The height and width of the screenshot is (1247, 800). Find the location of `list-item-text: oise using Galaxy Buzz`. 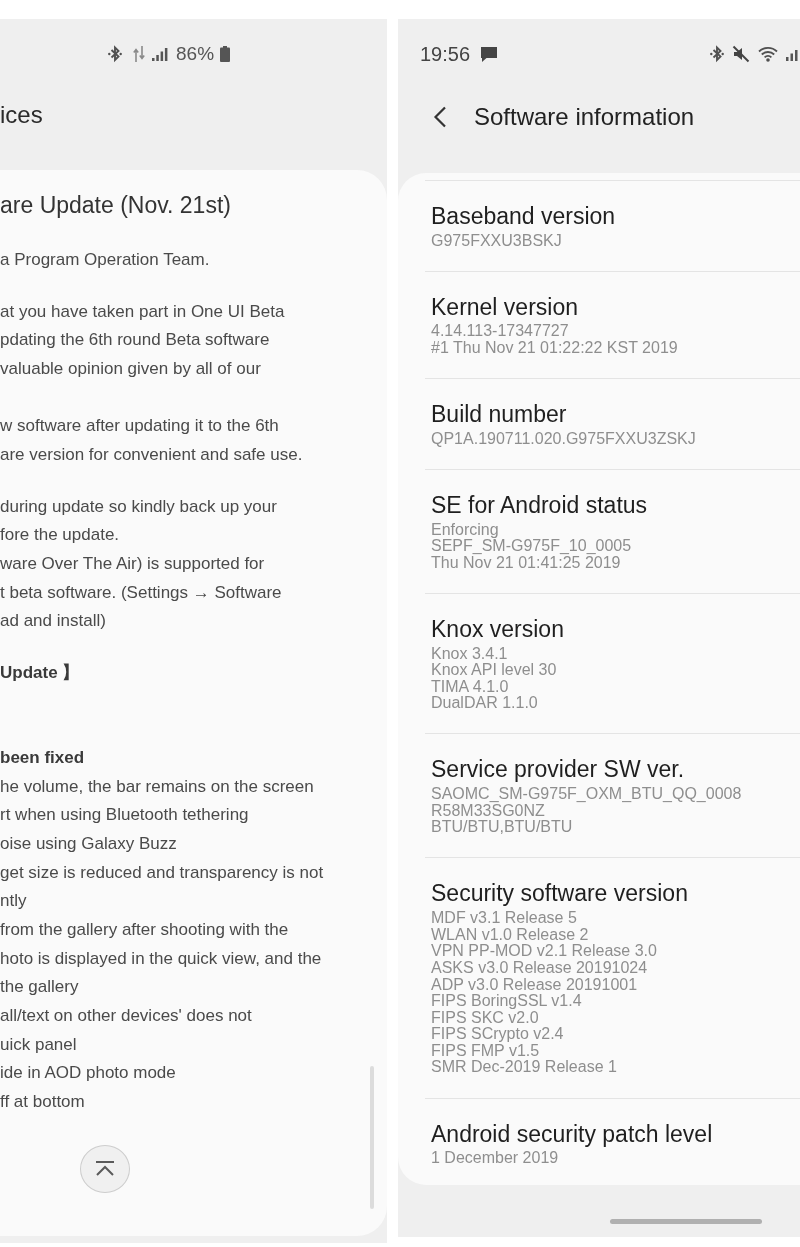

list-item-text: oise using Galaxy Buzz is located at coordinates (88, 844).